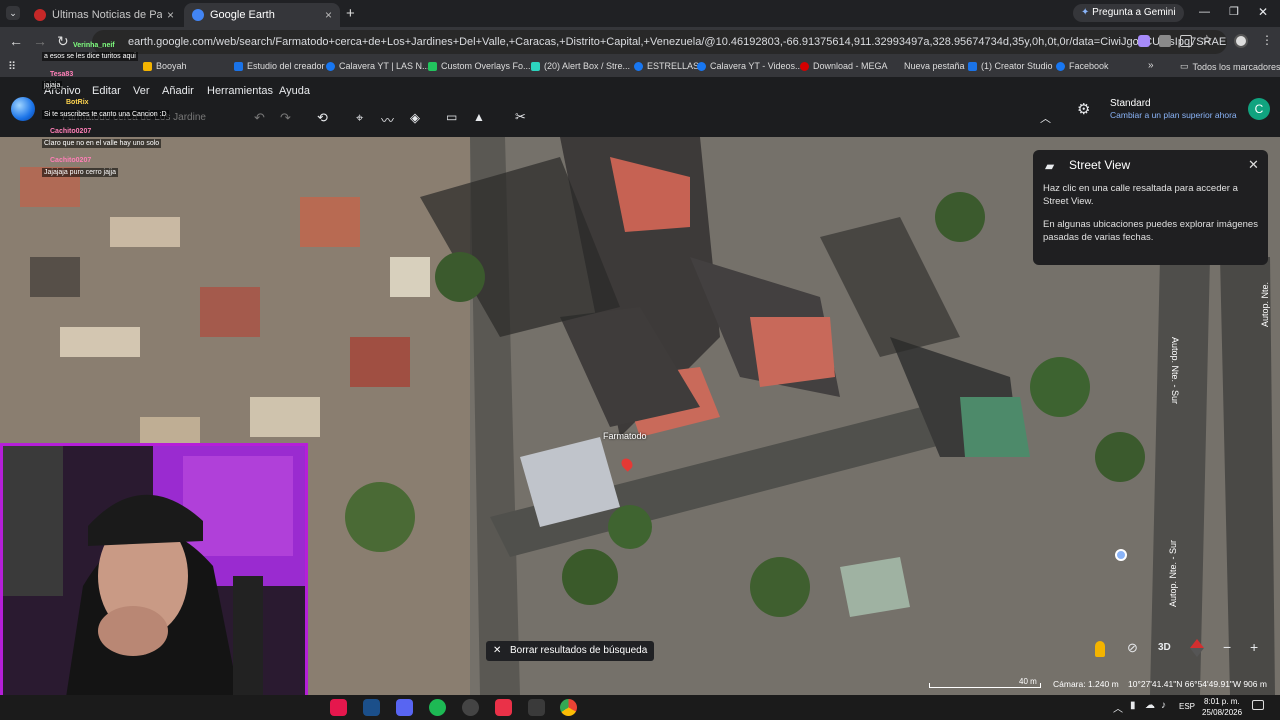  What do you see at coordinates (1045, 118) in the screenshot?
I see `collapse-toolbar-icon: ︿` at bounding box center [1045, 118].